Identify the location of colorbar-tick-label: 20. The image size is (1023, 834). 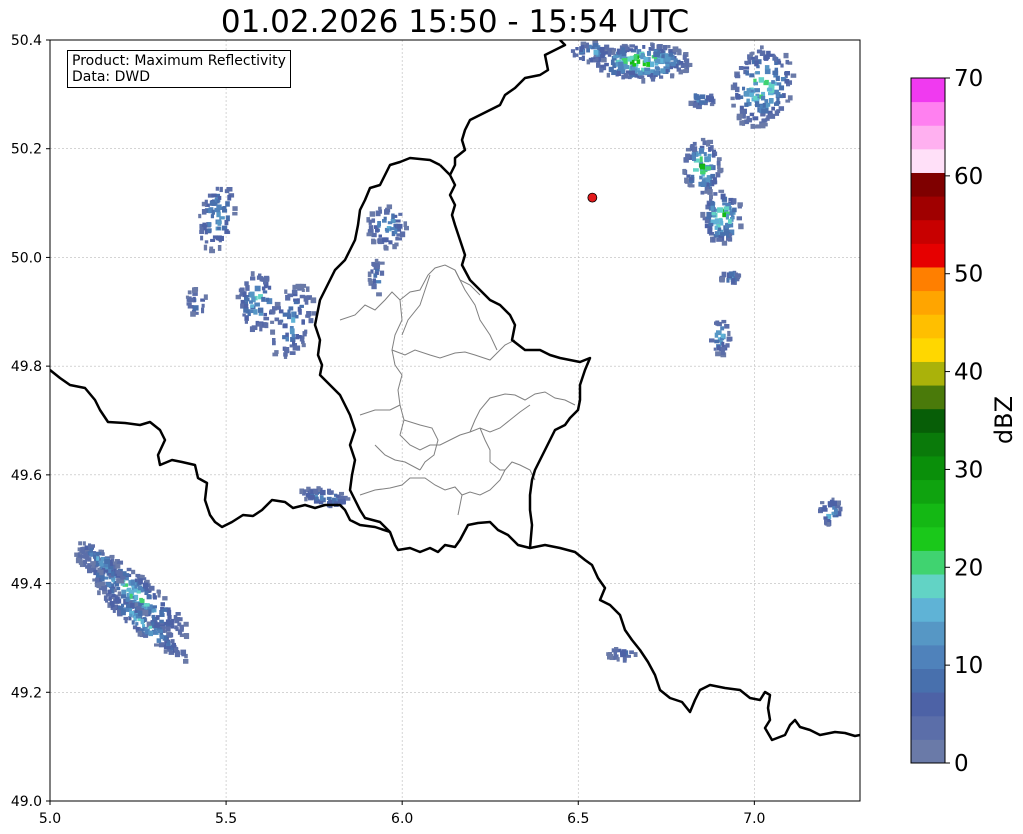
(968, 568).